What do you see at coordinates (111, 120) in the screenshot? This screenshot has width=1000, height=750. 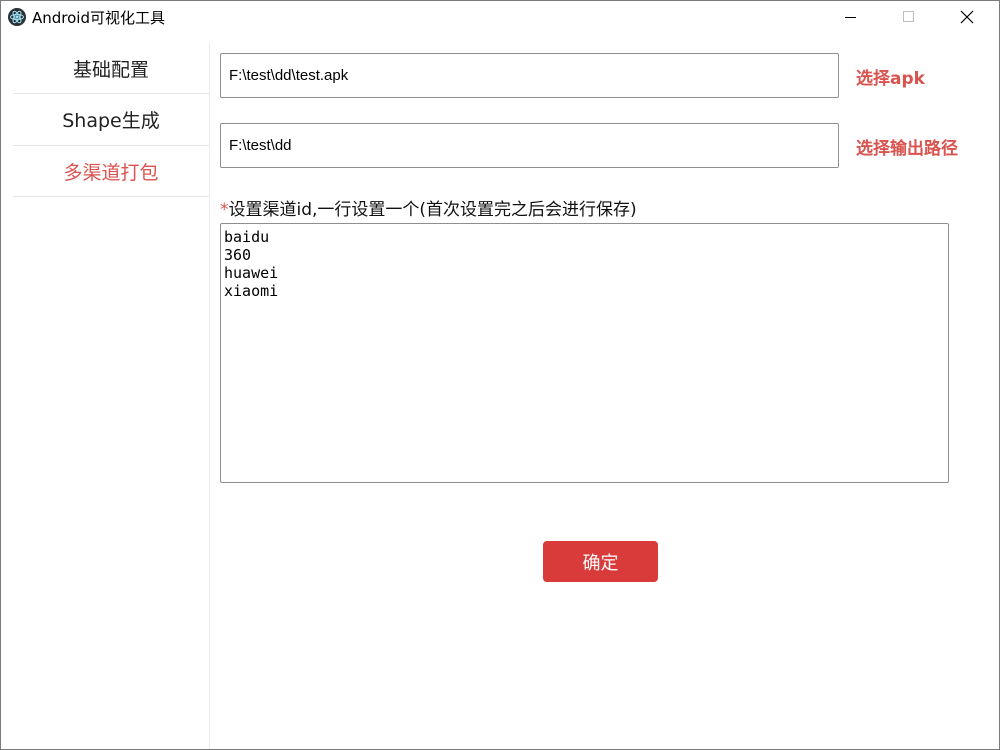 I see `sidebar-item-shape-generate: Shape生成` at bounding box center [111, 120].